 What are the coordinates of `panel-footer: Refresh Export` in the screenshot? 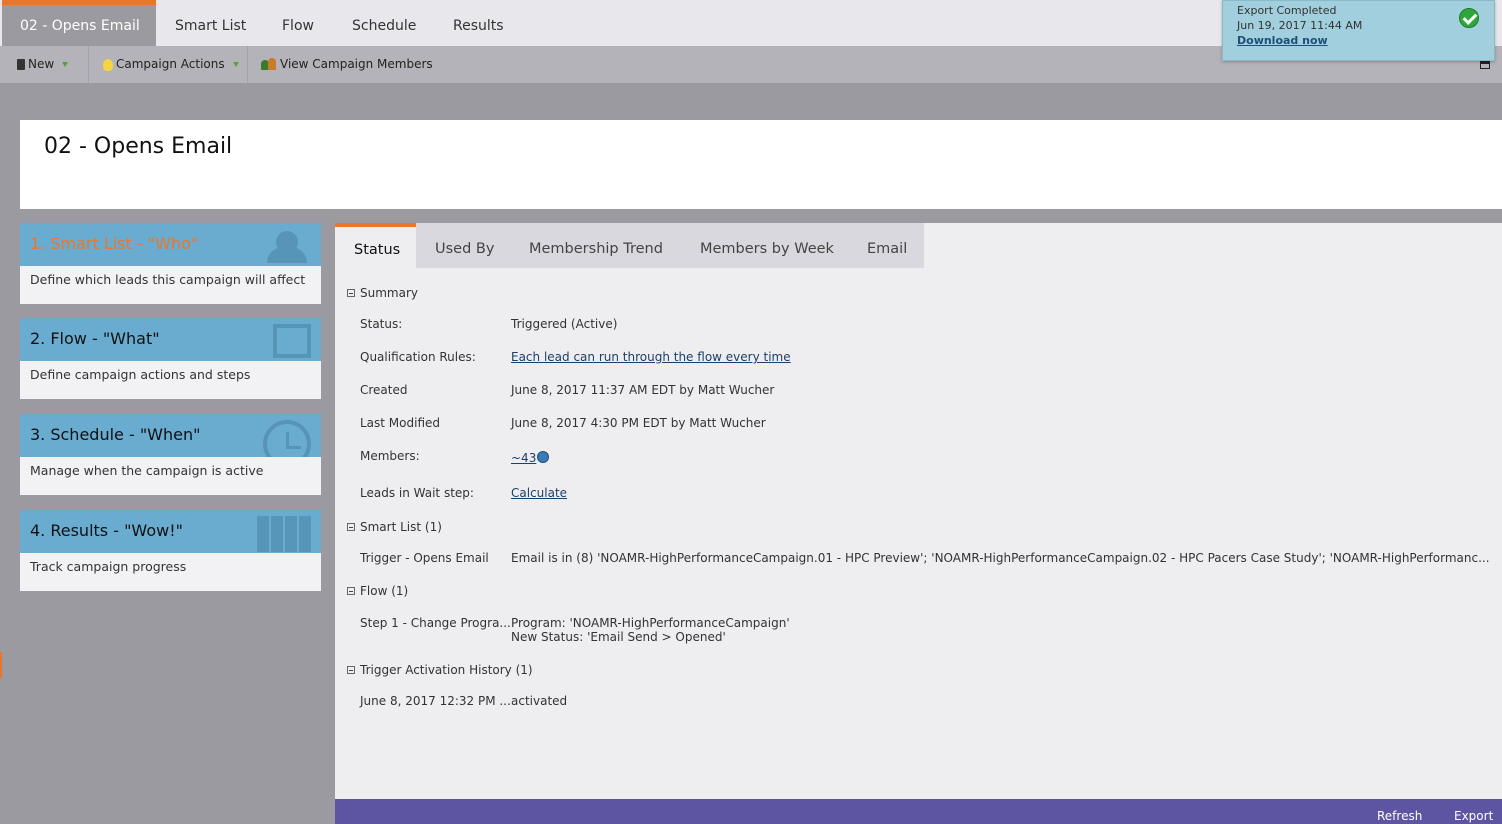 It's located at (918, 811).